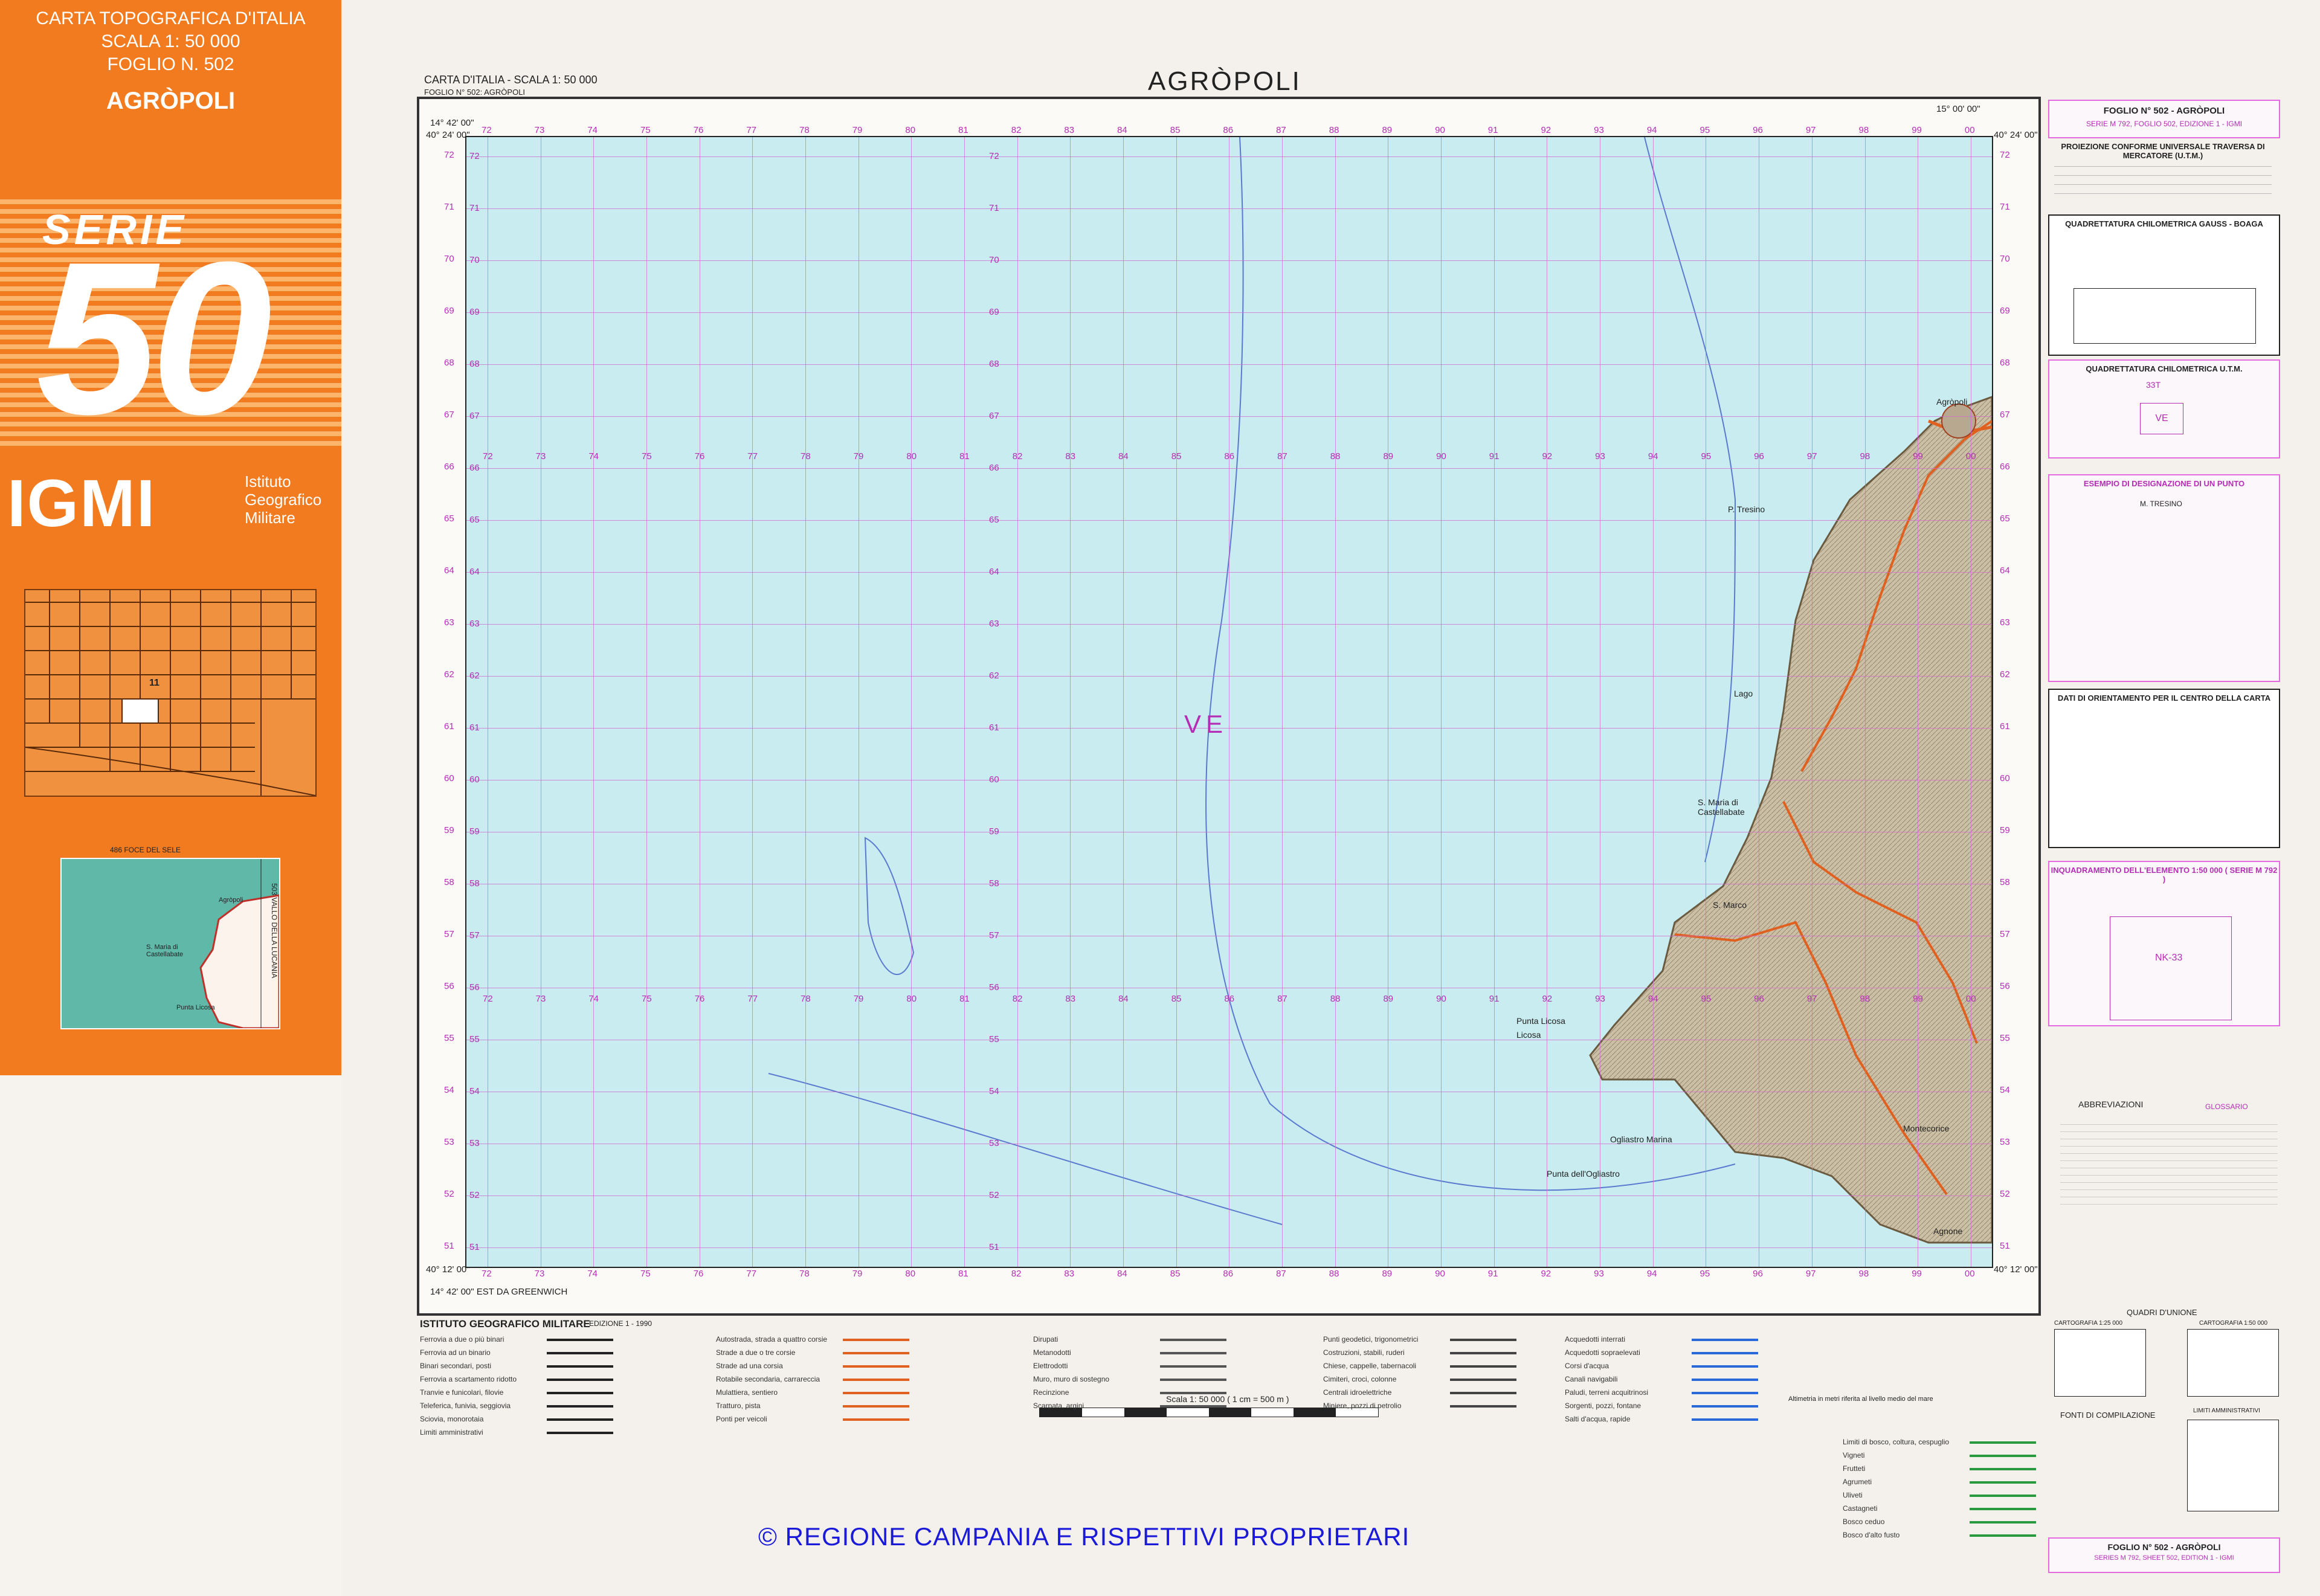 This screenshot has width=2320, height=1596. What do you see at coordinates (2111, 1104) in the screenshot?
I see `rp-abbreviazioni-title: ABBREVIAZIONI` at bounding box center [2111, 1104].